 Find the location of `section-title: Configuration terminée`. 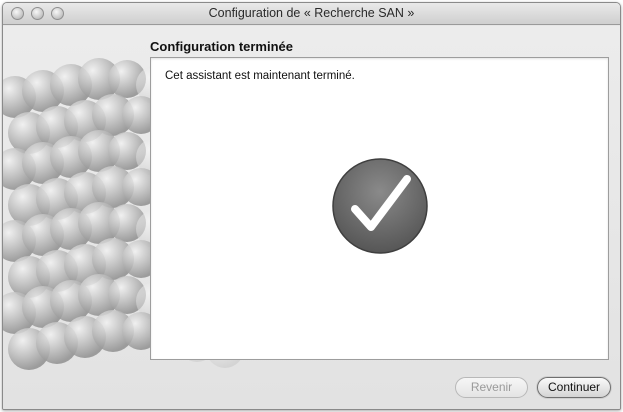

section-title: Configuration terminée is located at coordinates (222, 46).